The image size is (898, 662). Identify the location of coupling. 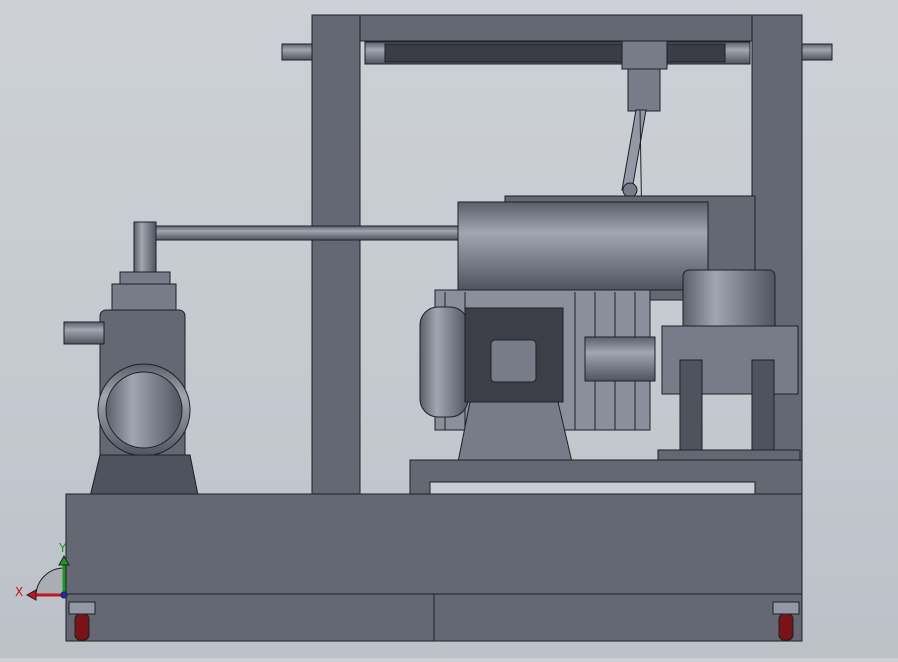
(620, 359).